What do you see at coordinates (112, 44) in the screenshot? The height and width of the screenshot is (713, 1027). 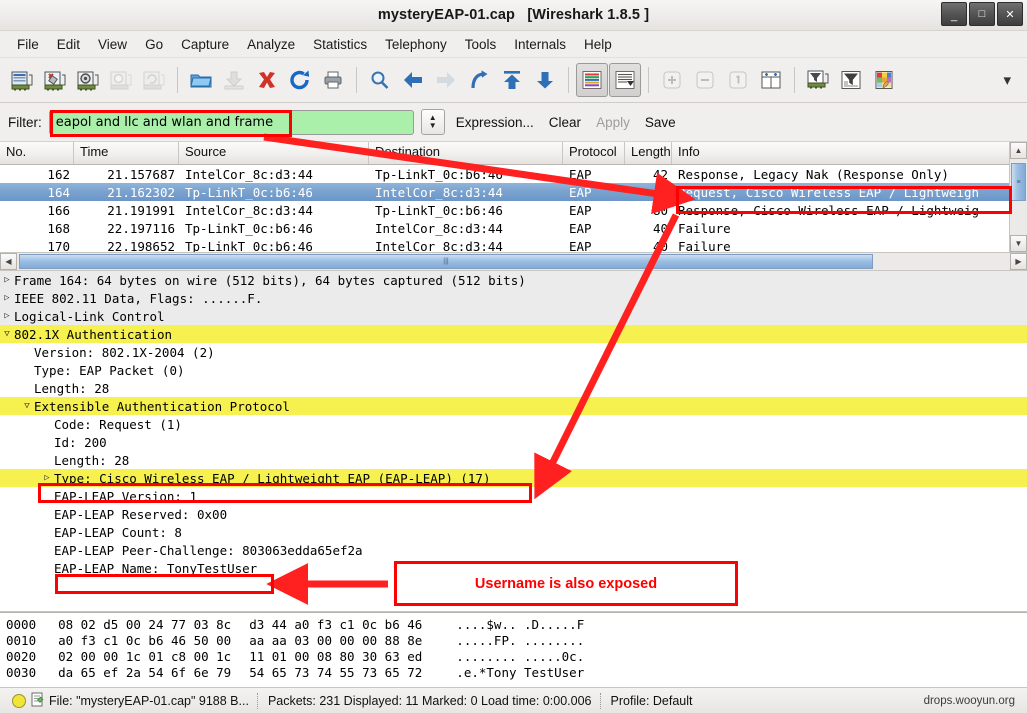 I see `menu-view: View` at bounding box center [112, 44].